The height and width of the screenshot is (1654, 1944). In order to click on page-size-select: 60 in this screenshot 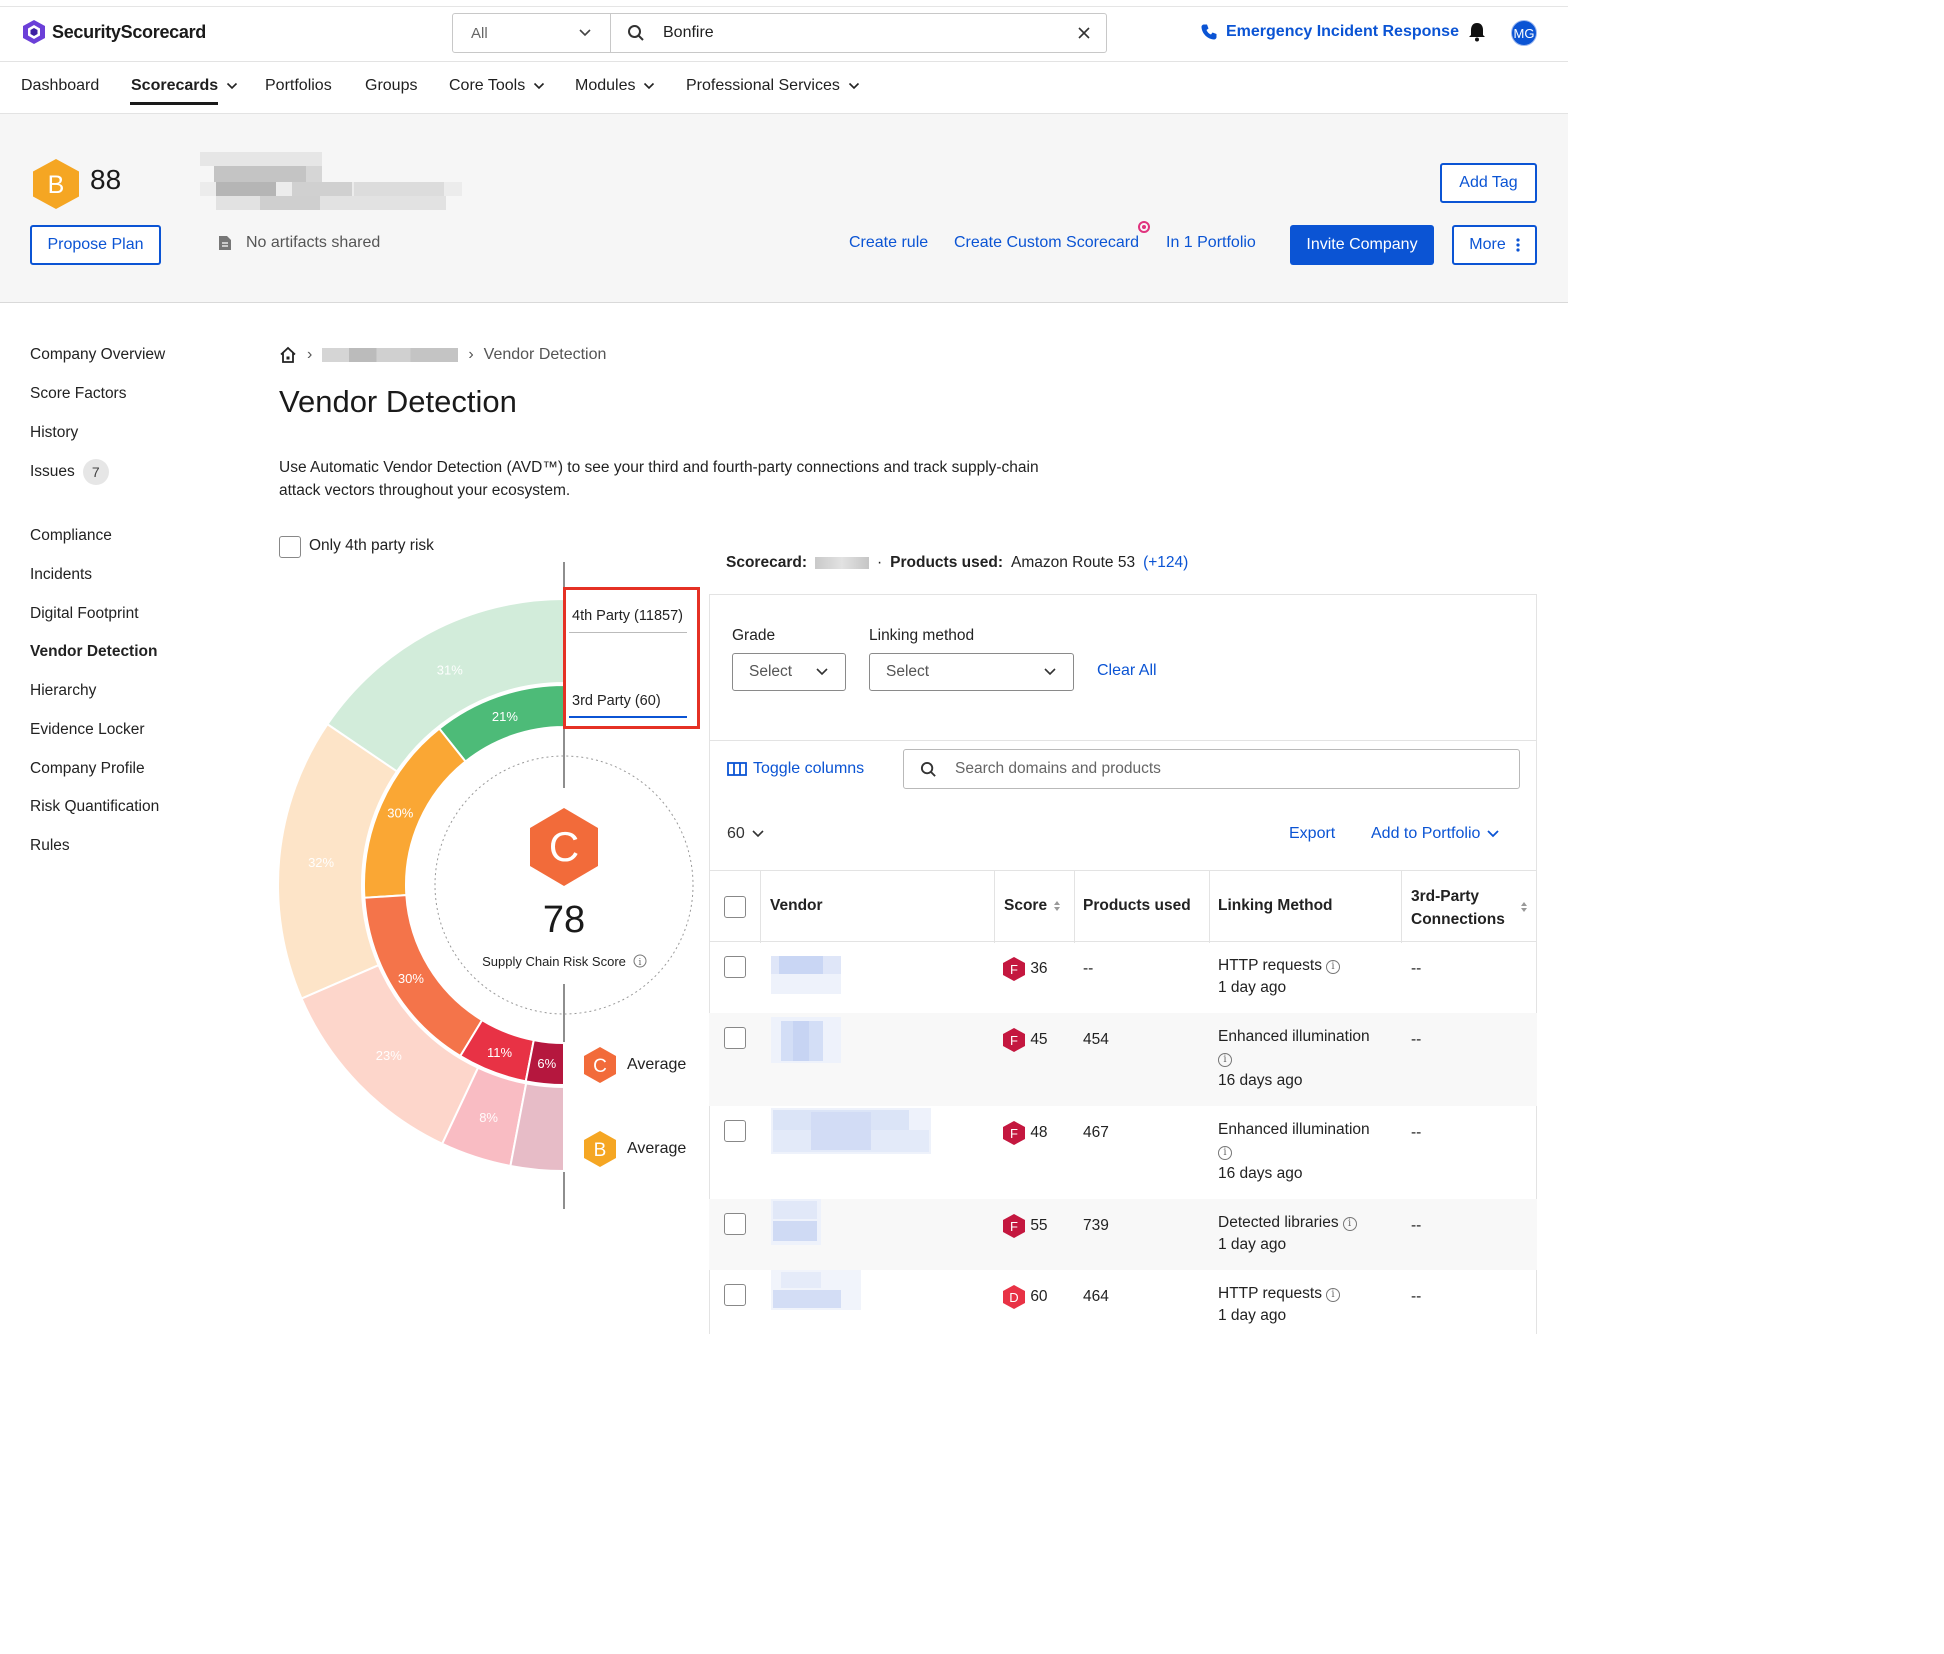, I will do `click(746, 834)`.